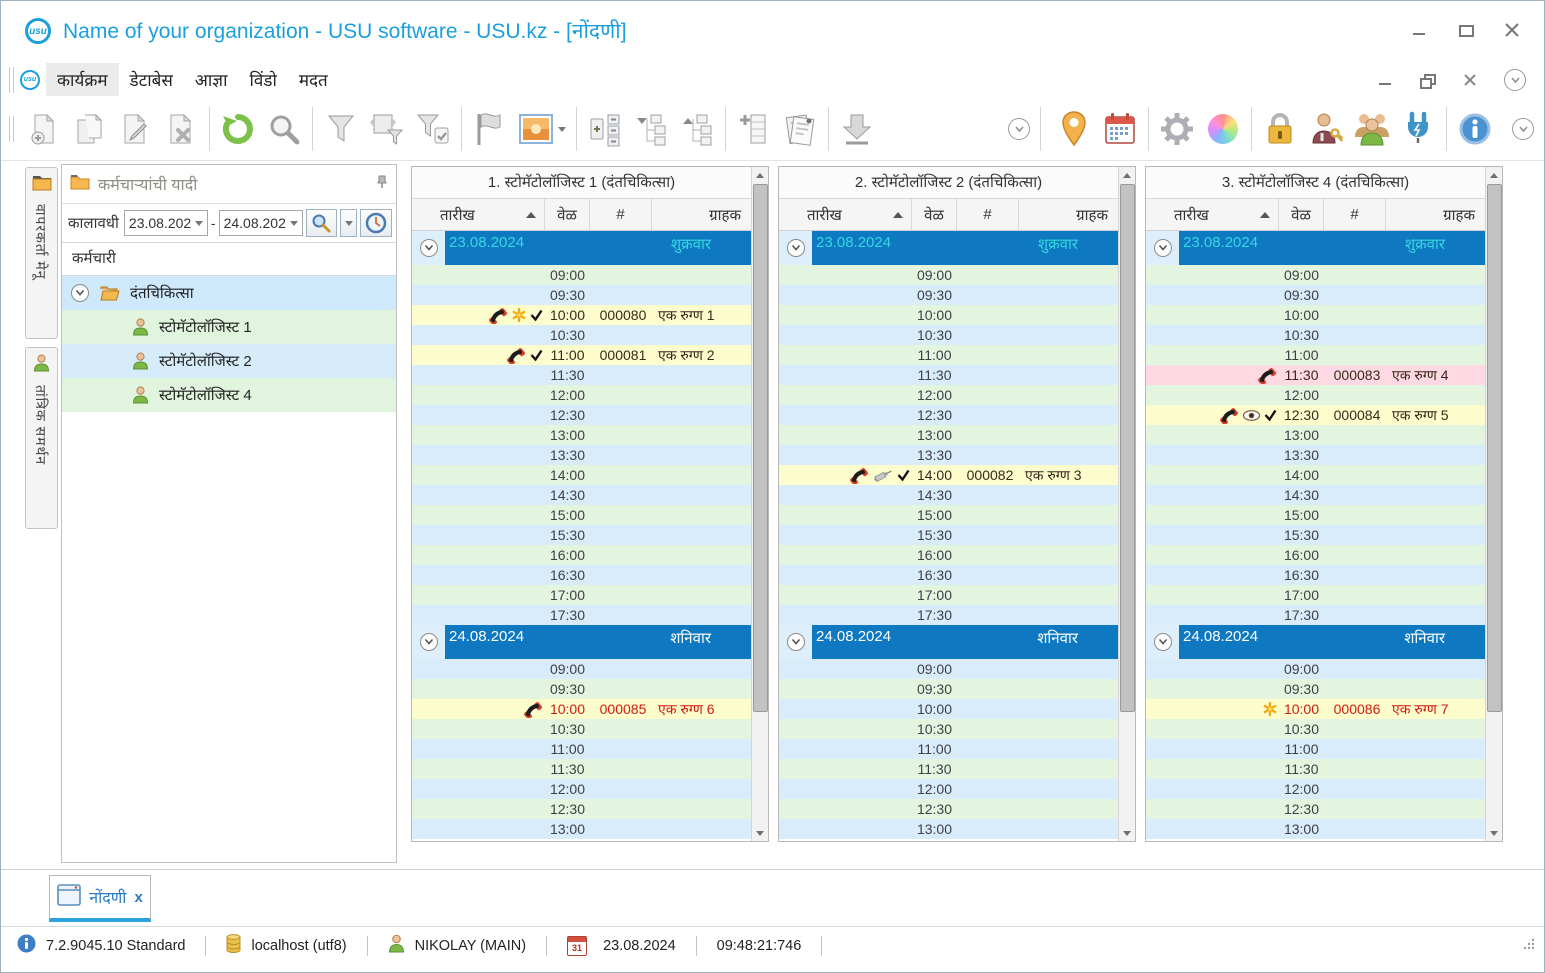 Image resolution: width=1545 pixels, height=973 pixels. I want to click on time-slot-row: 16:30, so click(581, 575).